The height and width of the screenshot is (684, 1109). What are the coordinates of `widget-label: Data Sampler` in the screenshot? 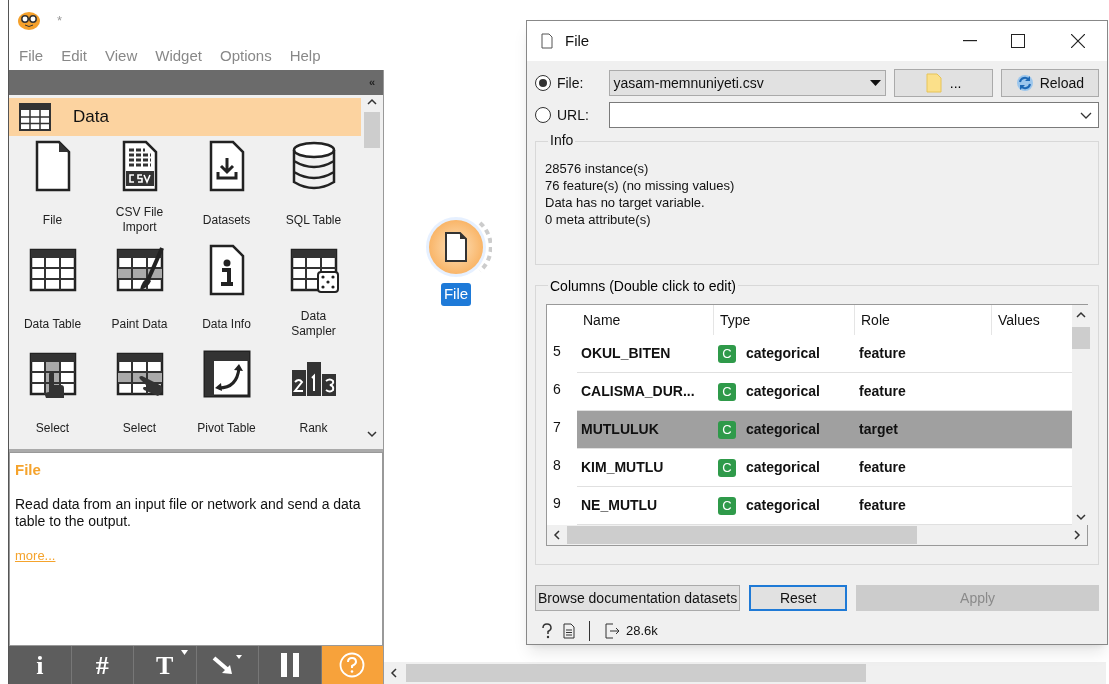 It's located at (313, 324).